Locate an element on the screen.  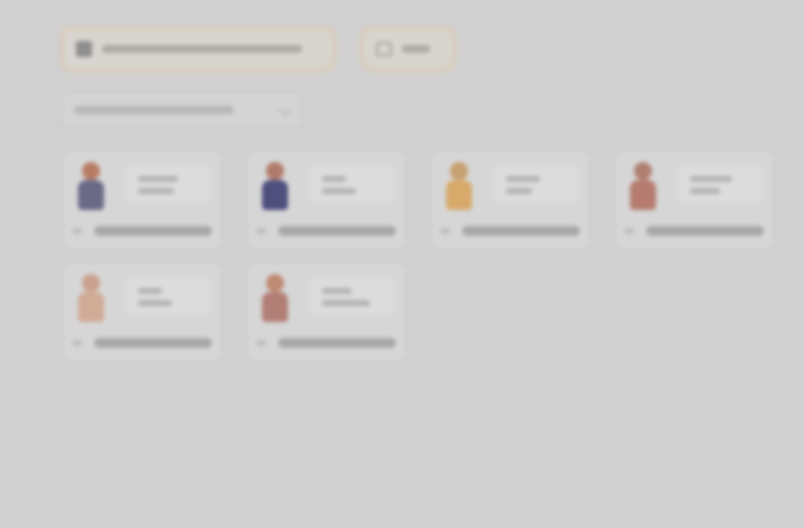
filter-button-label is located at coordinates (416, 49).